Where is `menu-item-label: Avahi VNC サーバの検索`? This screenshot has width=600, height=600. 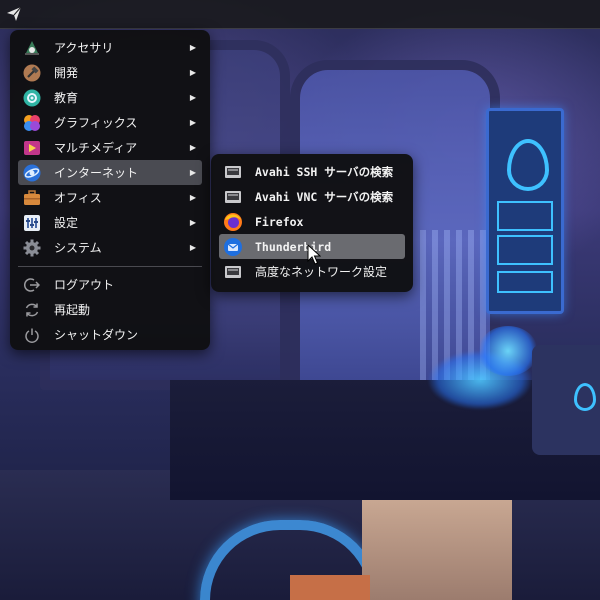
menu-item-label: Avahi VNC サーバの検索 is located at coordinates (324, 196).